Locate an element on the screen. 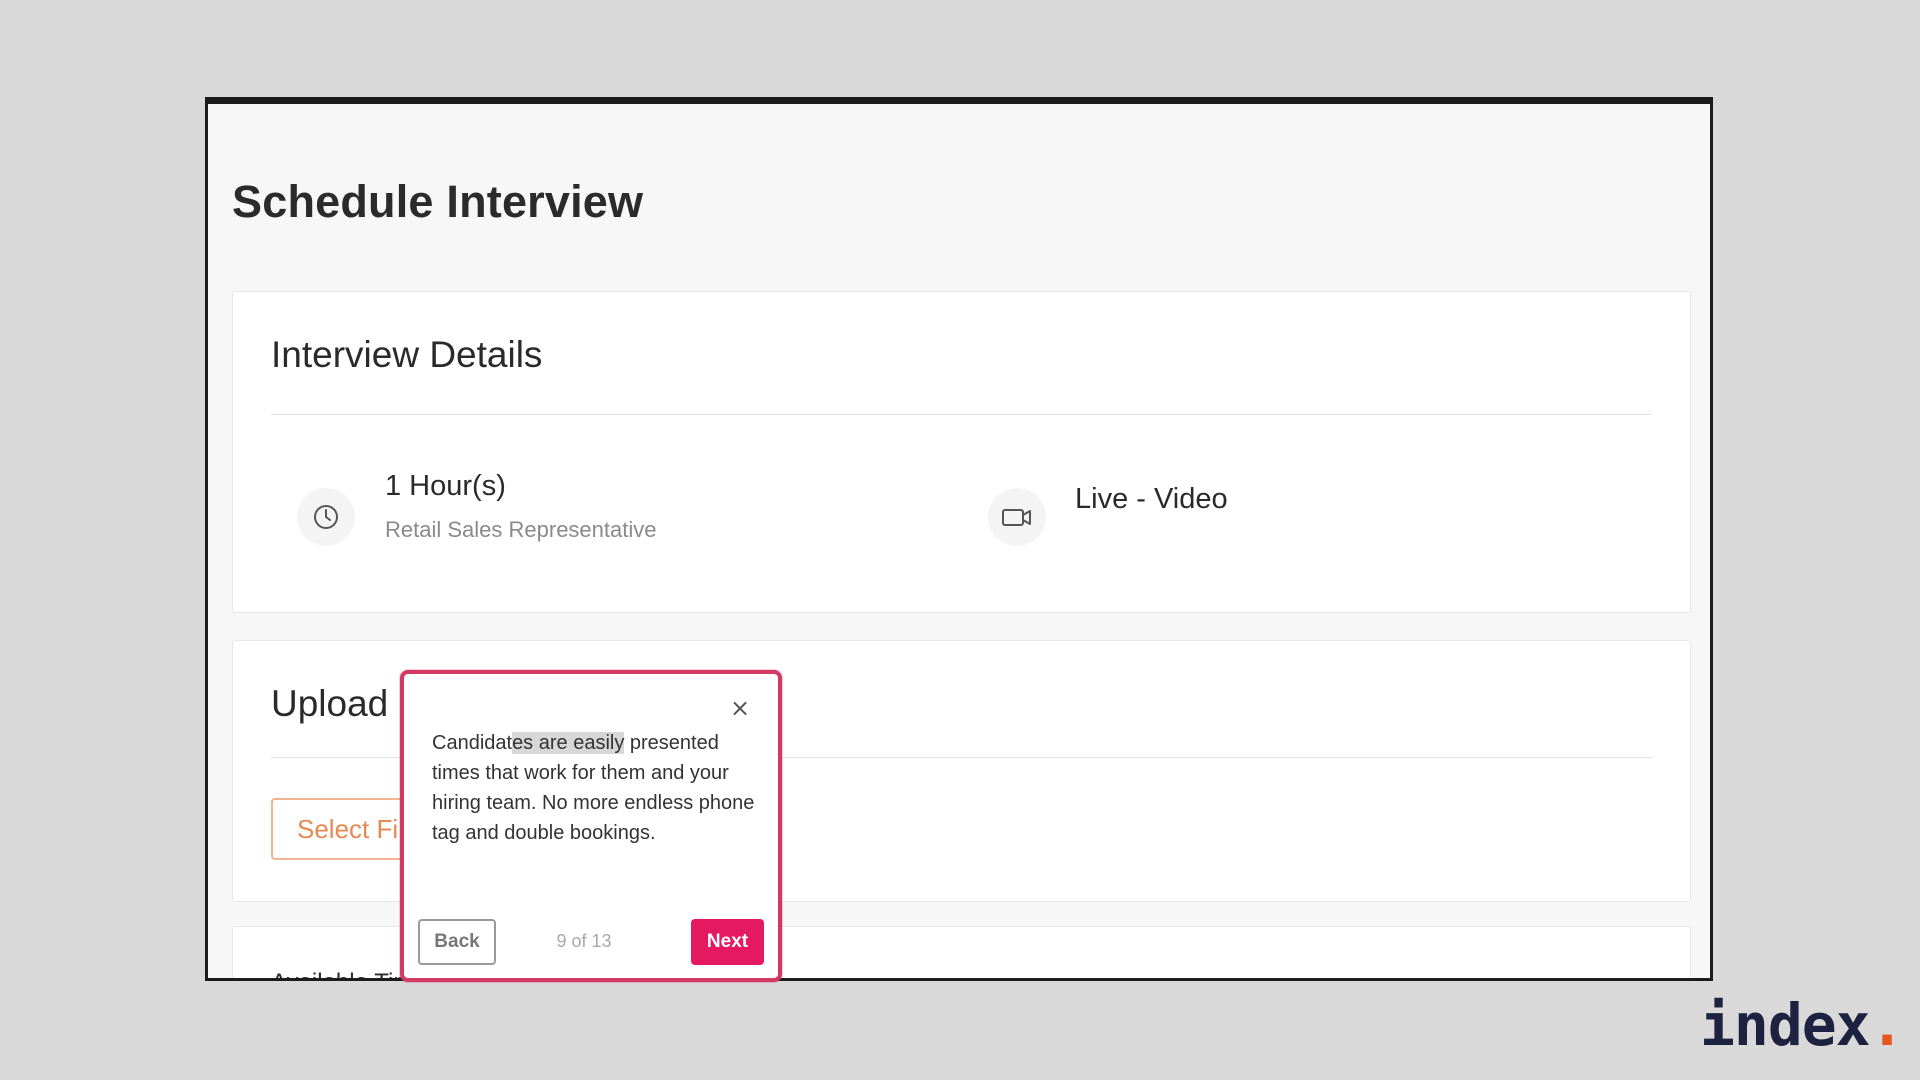 This screenshot has height=1080, width=1920. page-title: Schedule Interview is located at coordinates (438, 201).